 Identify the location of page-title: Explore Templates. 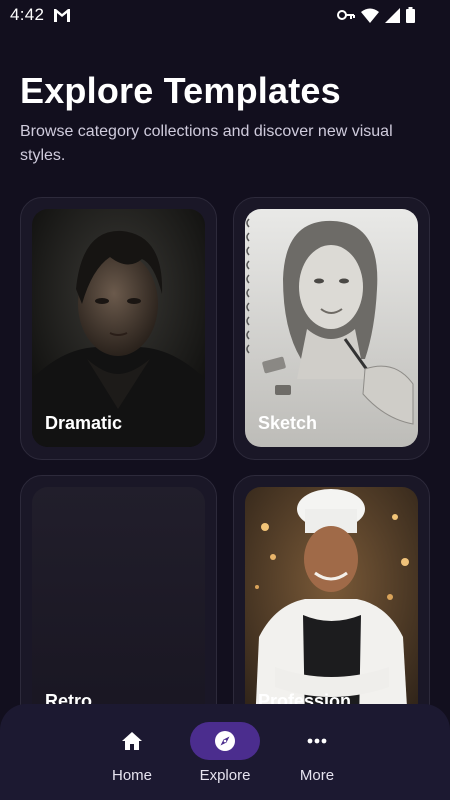
(180, 90).